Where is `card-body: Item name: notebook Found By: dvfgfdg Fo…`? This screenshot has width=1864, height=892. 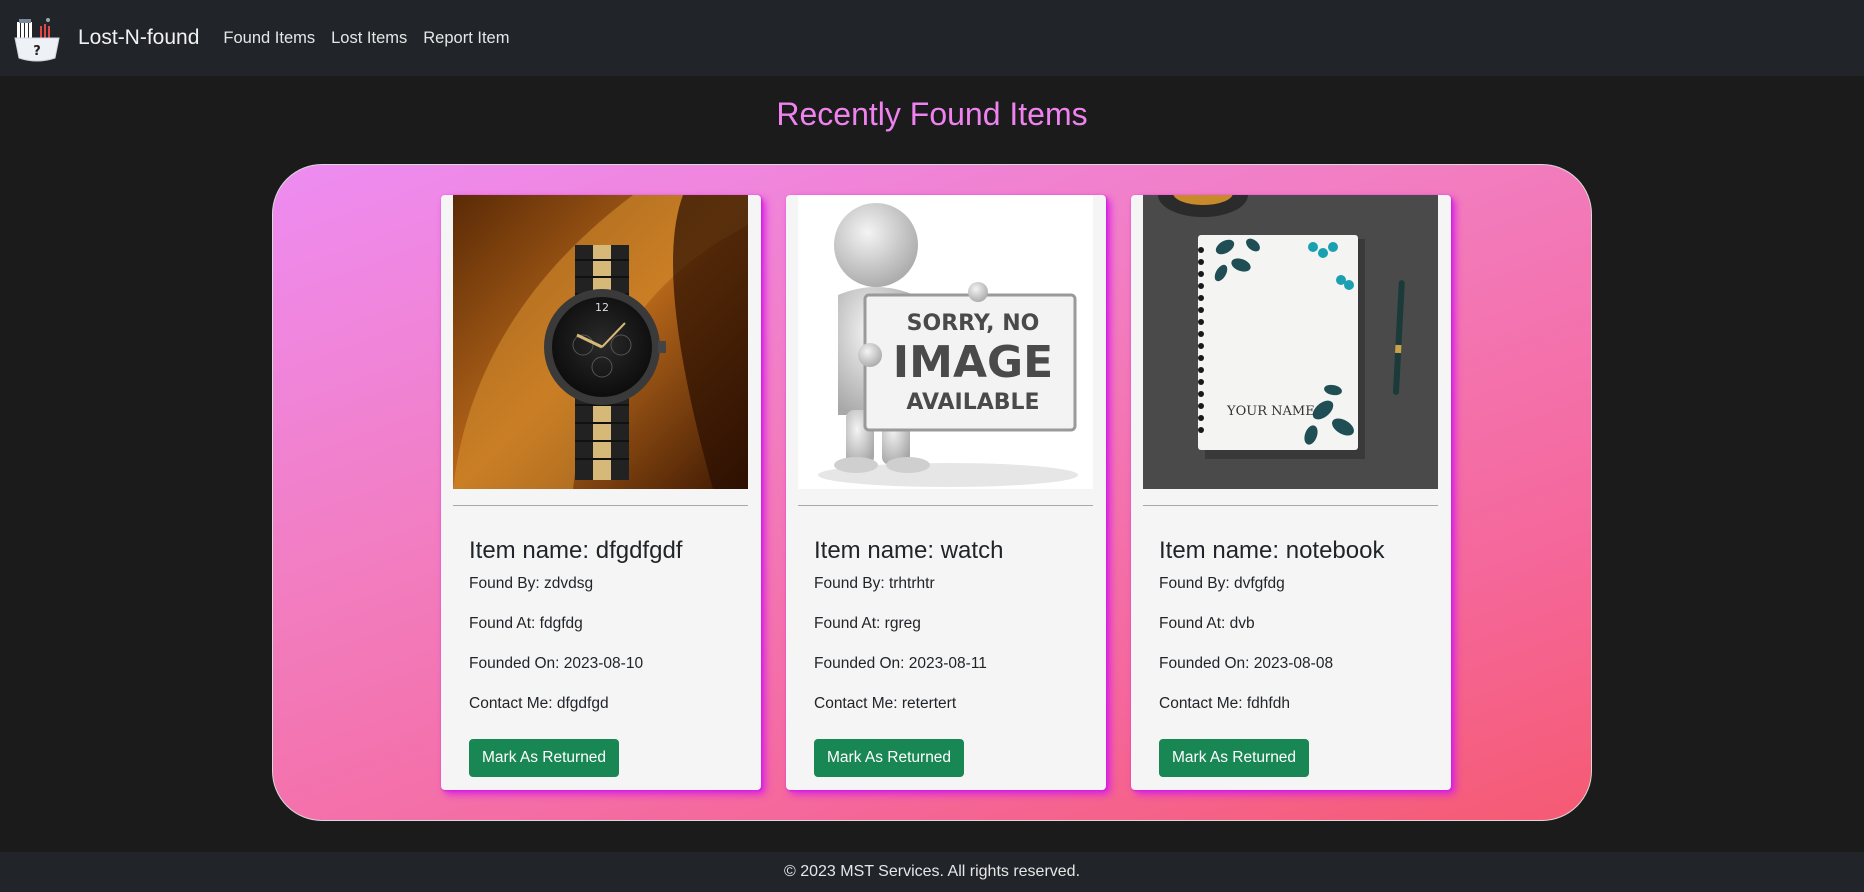
card-body: Item name: notebook Found By: dvfgfdg Fo… is located at coordinates (1294, 657).